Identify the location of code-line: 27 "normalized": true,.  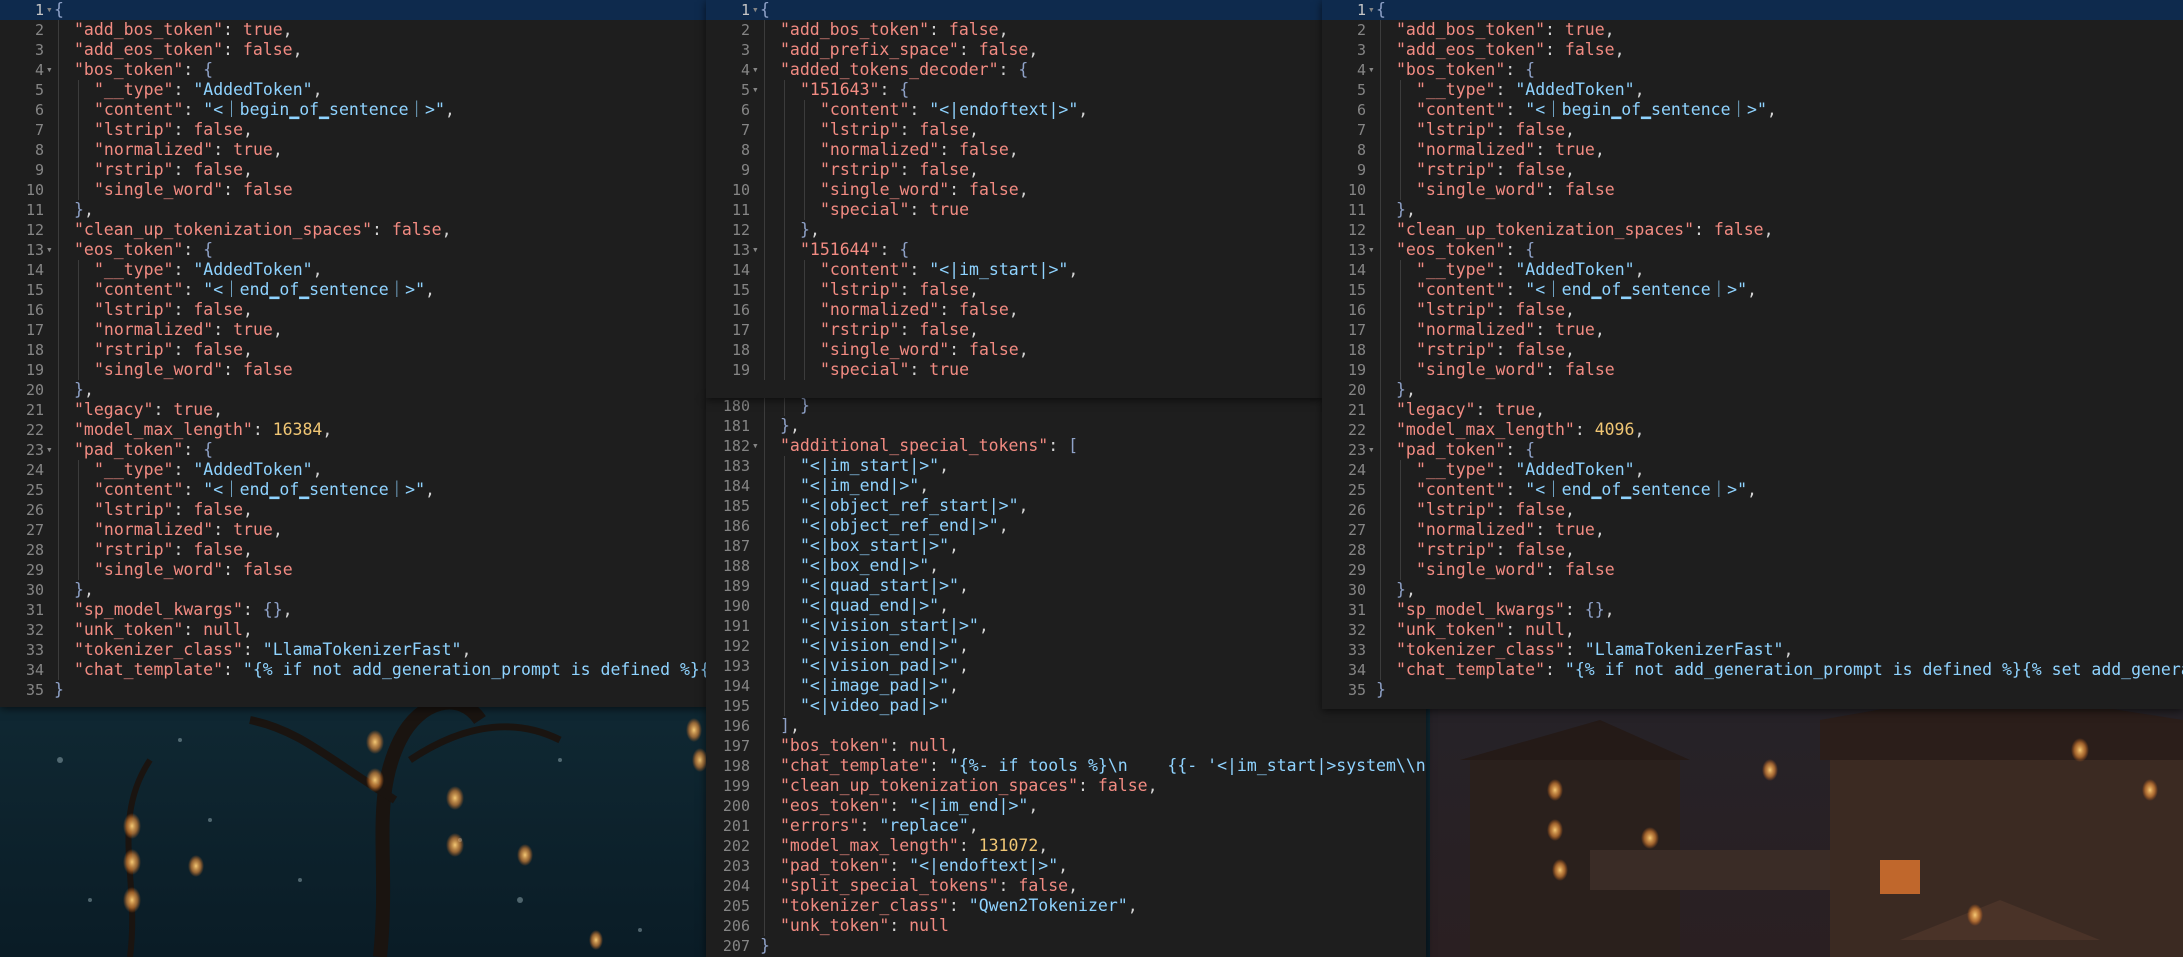
(1752, 530).